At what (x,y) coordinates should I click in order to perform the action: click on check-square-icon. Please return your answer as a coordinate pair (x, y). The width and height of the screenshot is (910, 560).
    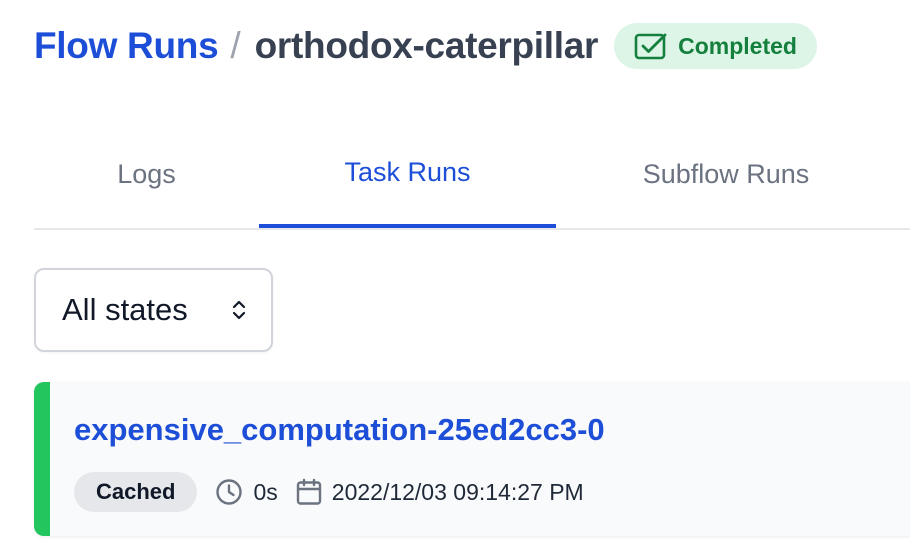
    Looking at the image, I should click on (651, 46).